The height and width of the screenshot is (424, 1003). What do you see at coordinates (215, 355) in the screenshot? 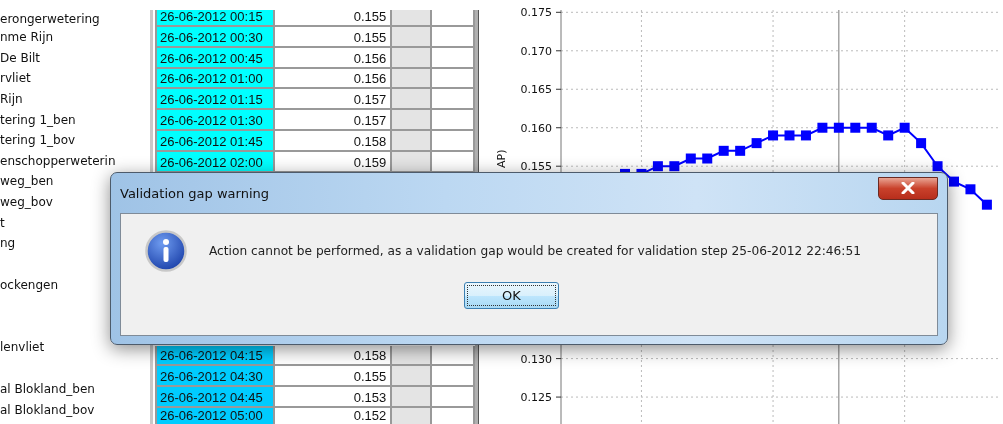
I see `date-cell: 26-06-2012 04:15` at bounding box center [215, 355].